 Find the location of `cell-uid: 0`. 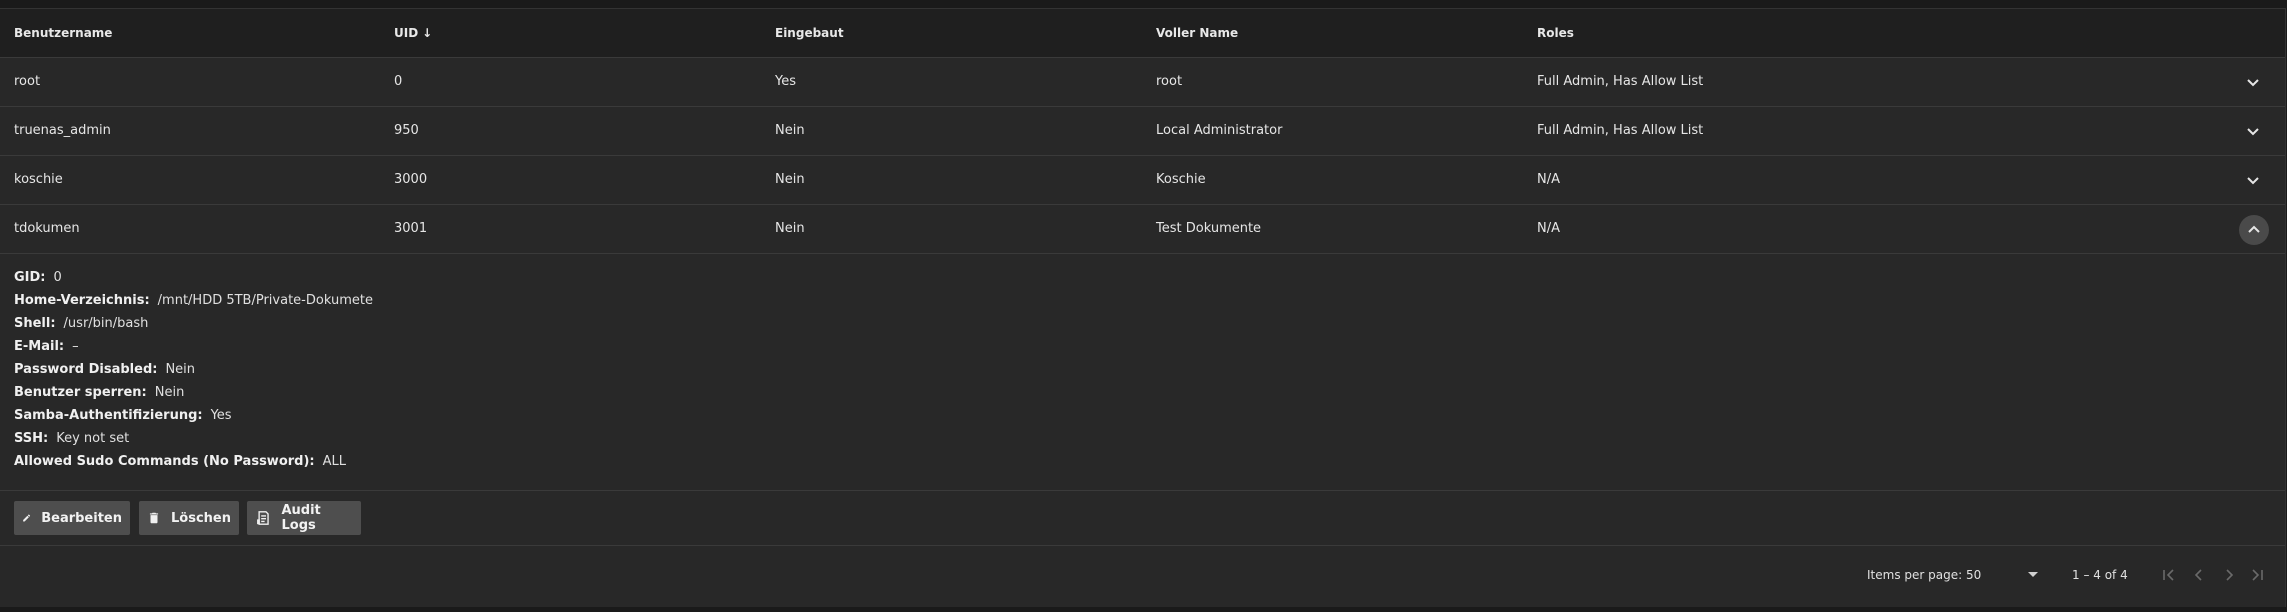

cell-uid: 0 is located at coordinates (398, 81).